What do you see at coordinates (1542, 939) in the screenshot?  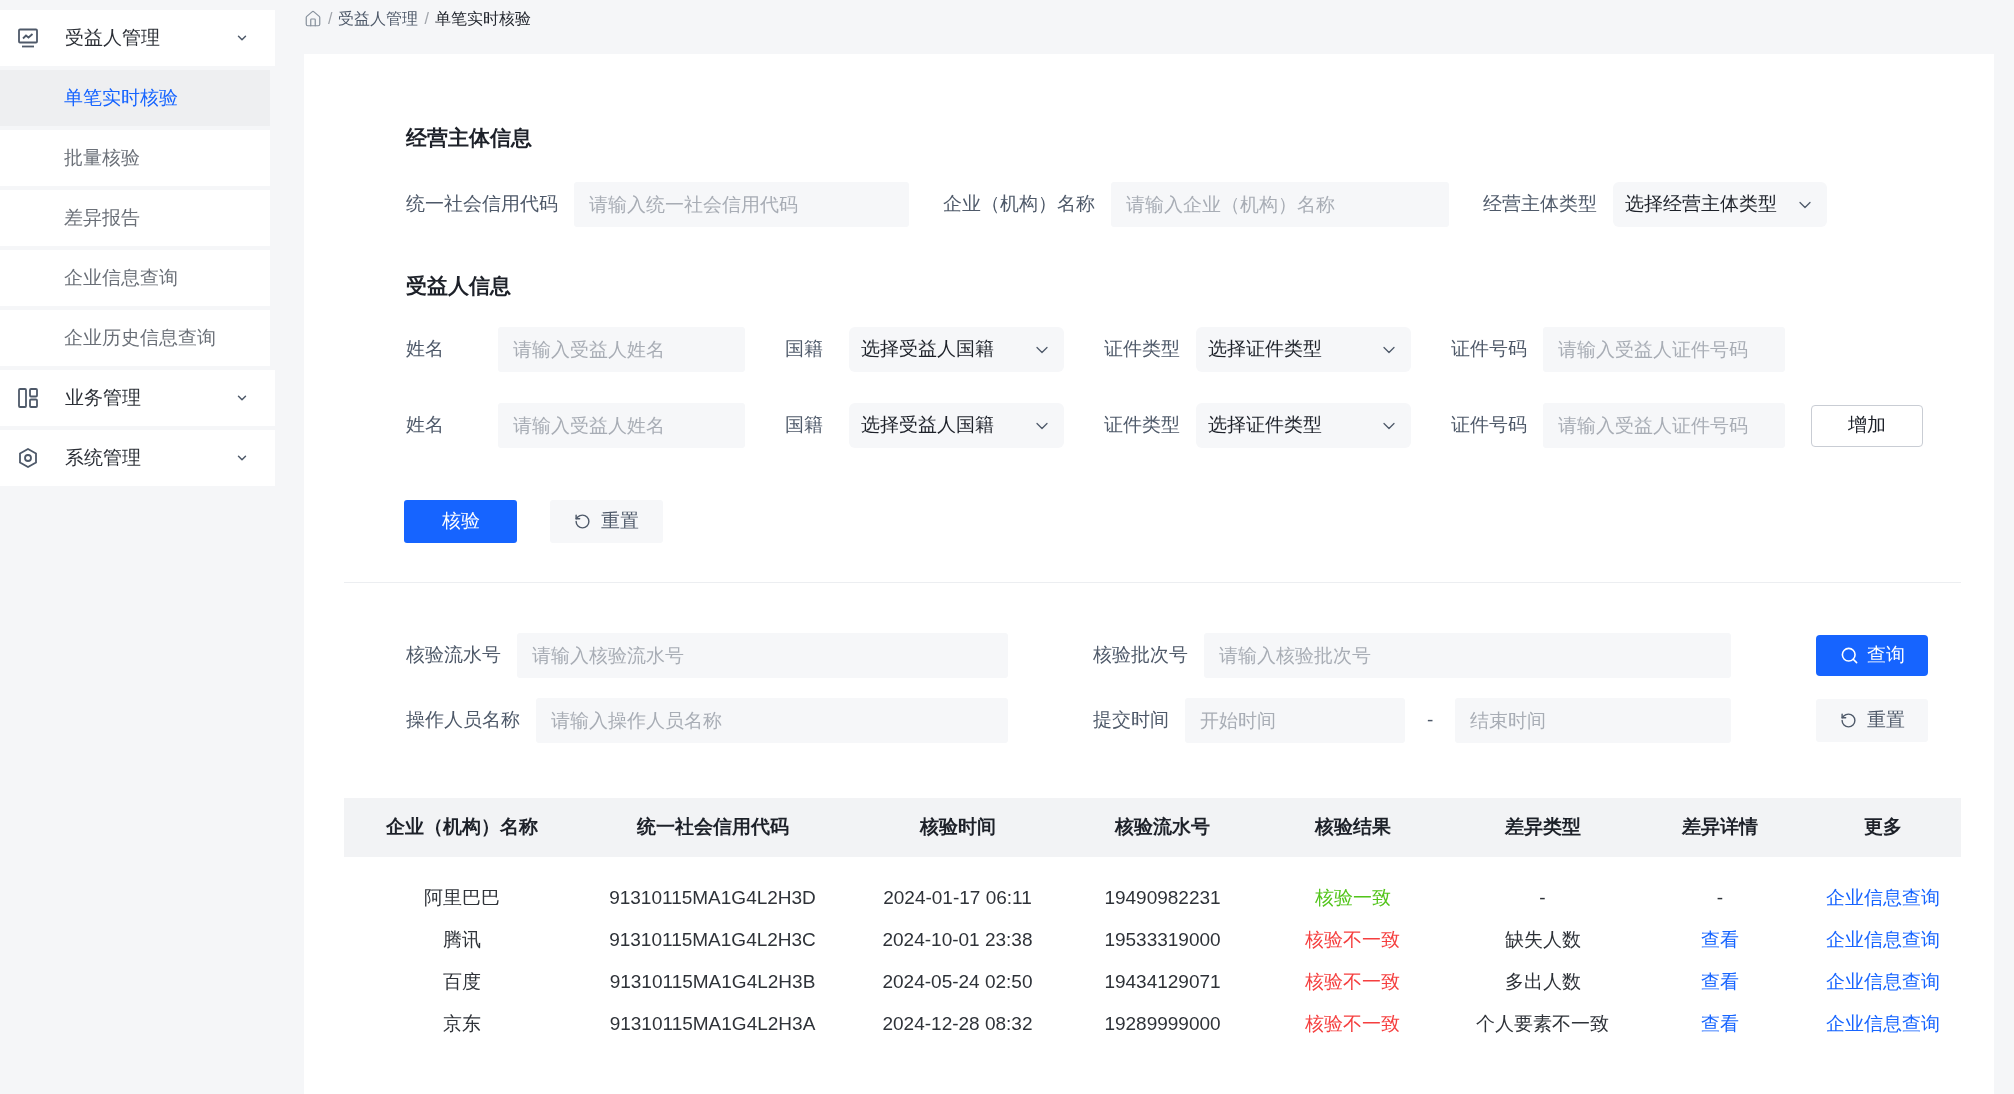 I see `table-cell-text: 缺失人数` at bounding box center [1542, 939].